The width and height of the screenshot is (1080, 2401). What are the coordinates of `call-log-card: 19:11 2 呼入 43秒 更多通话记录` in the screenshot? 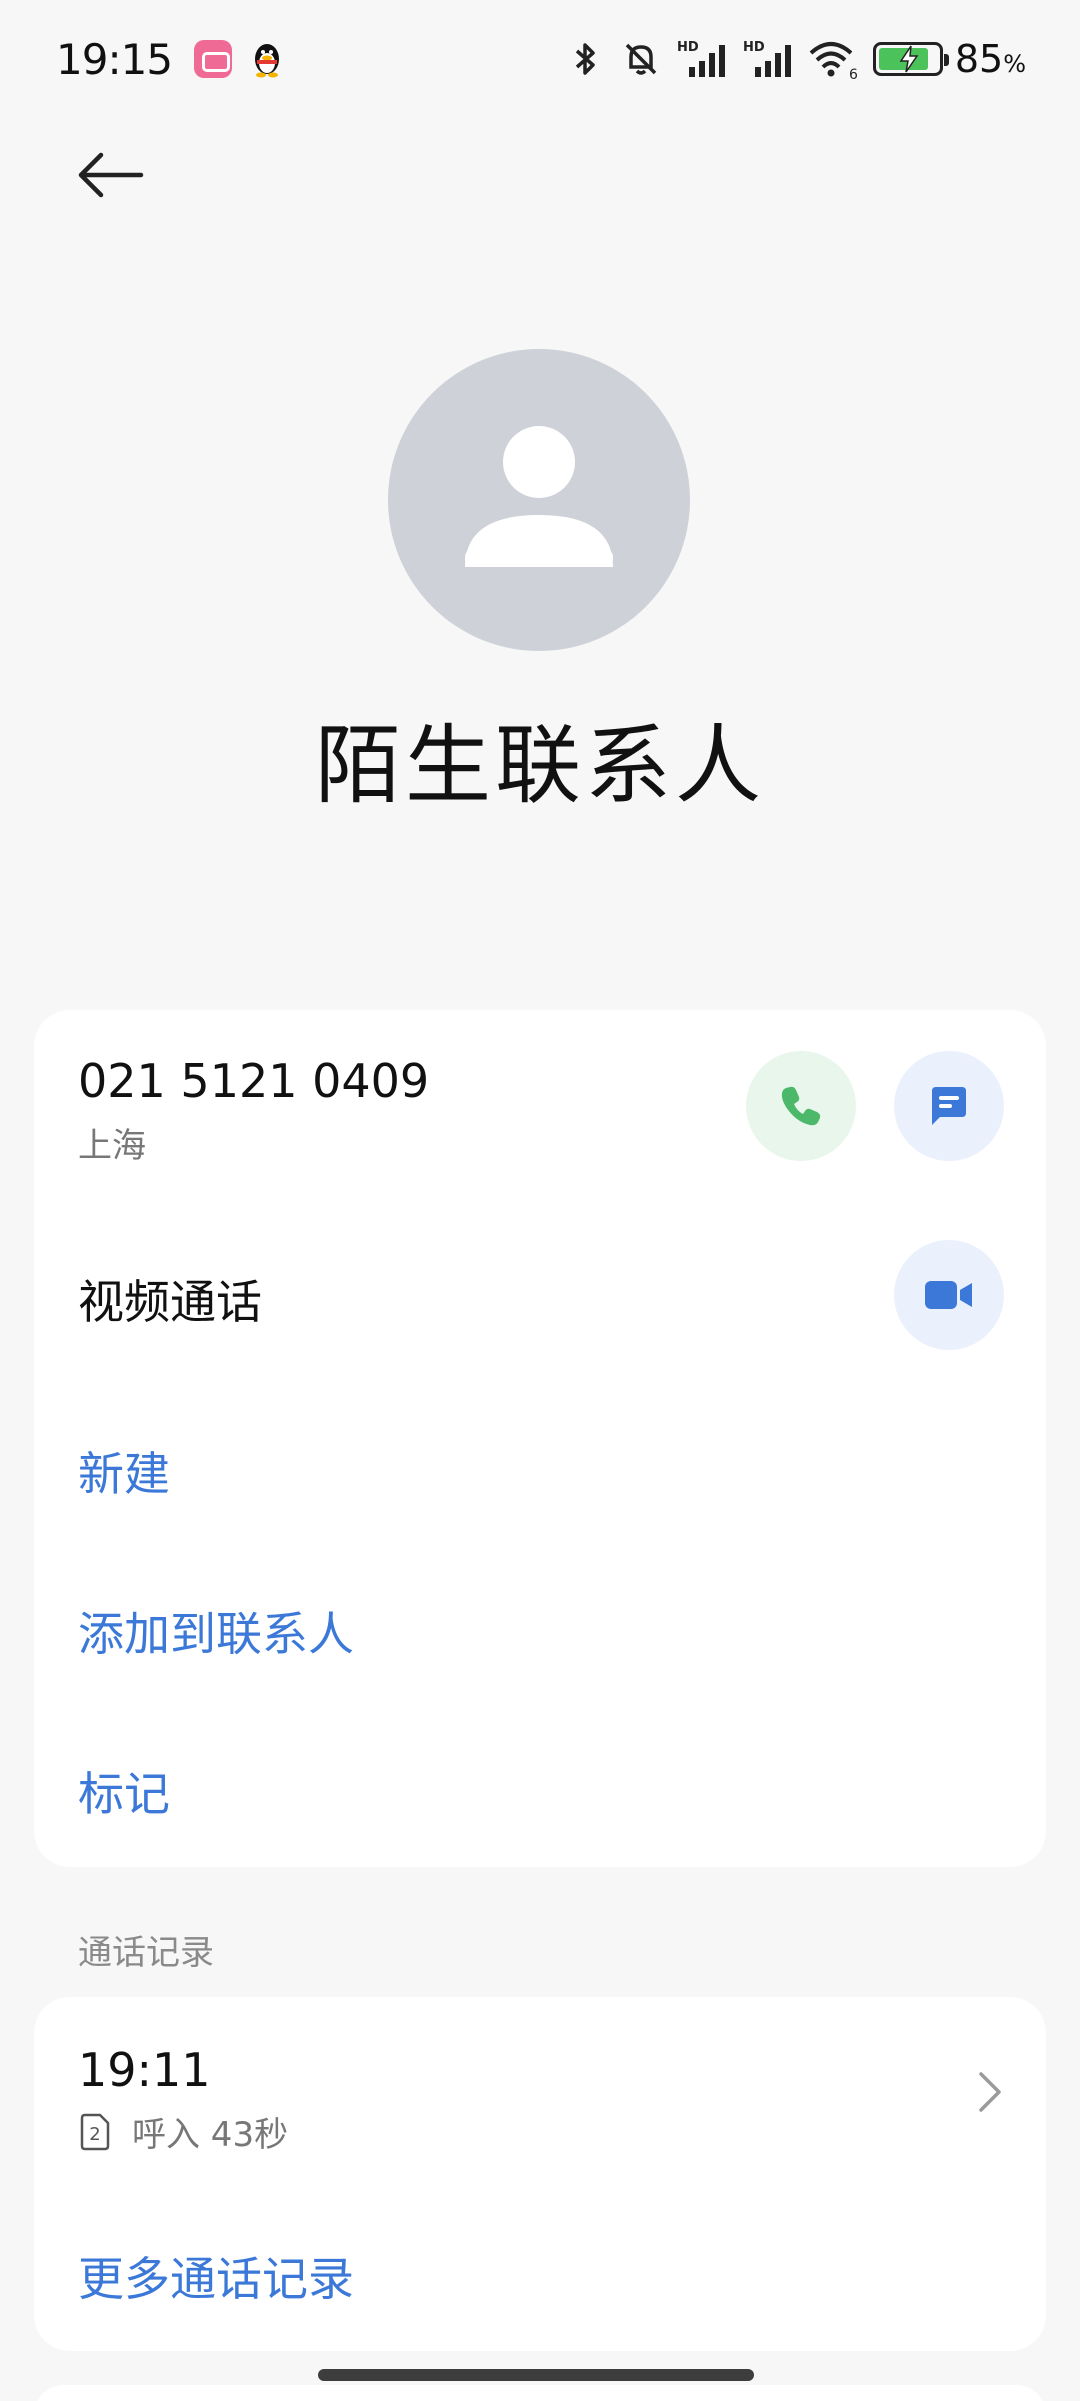 It's located at (540, 2174).